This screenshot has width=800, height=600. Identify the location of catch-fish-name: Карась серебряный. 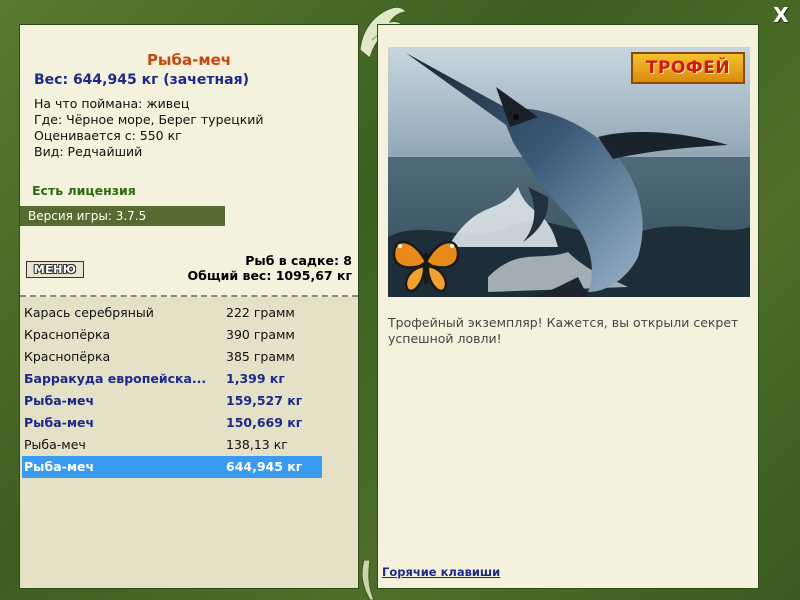
(89, 312).